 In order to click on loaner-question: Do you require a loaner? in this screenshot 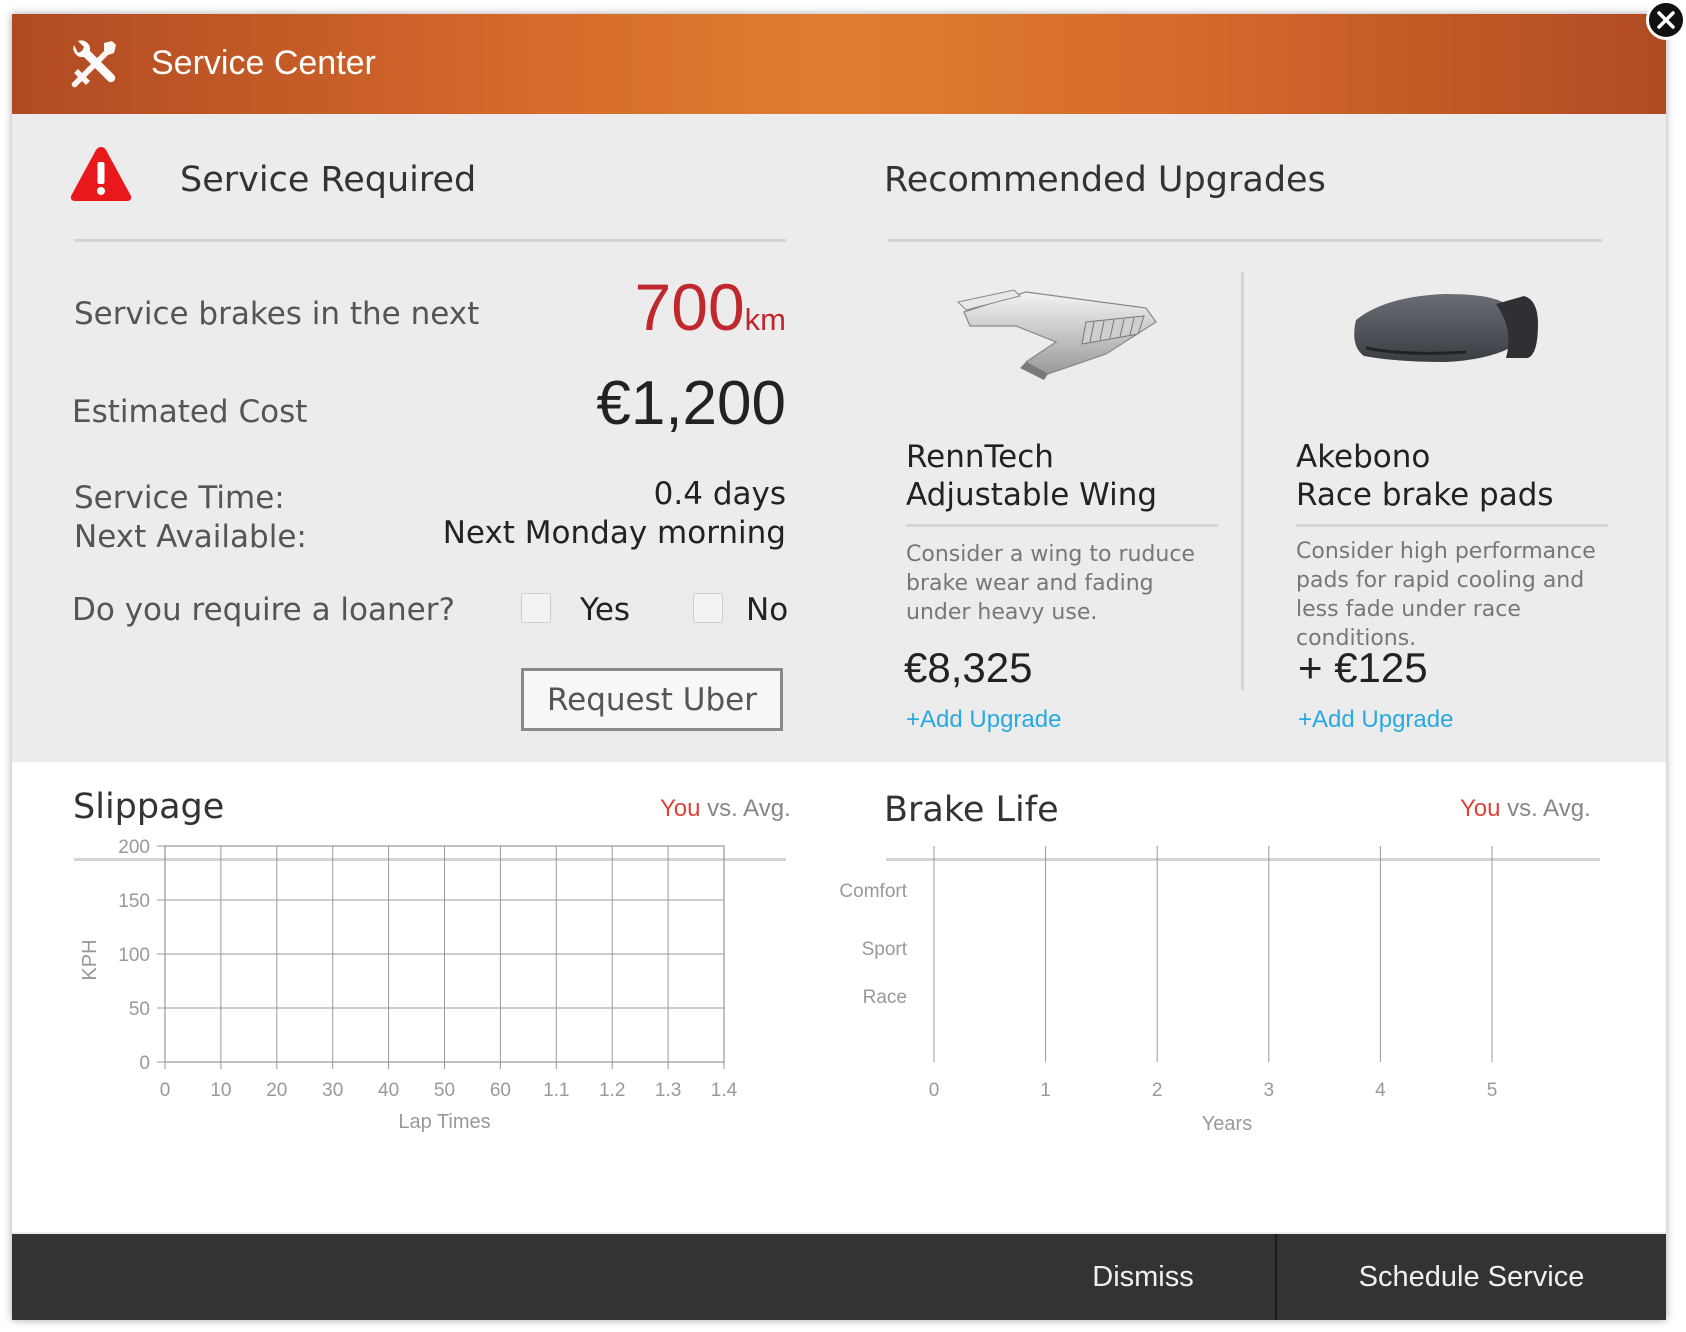, I will do `click(263, 610)`.